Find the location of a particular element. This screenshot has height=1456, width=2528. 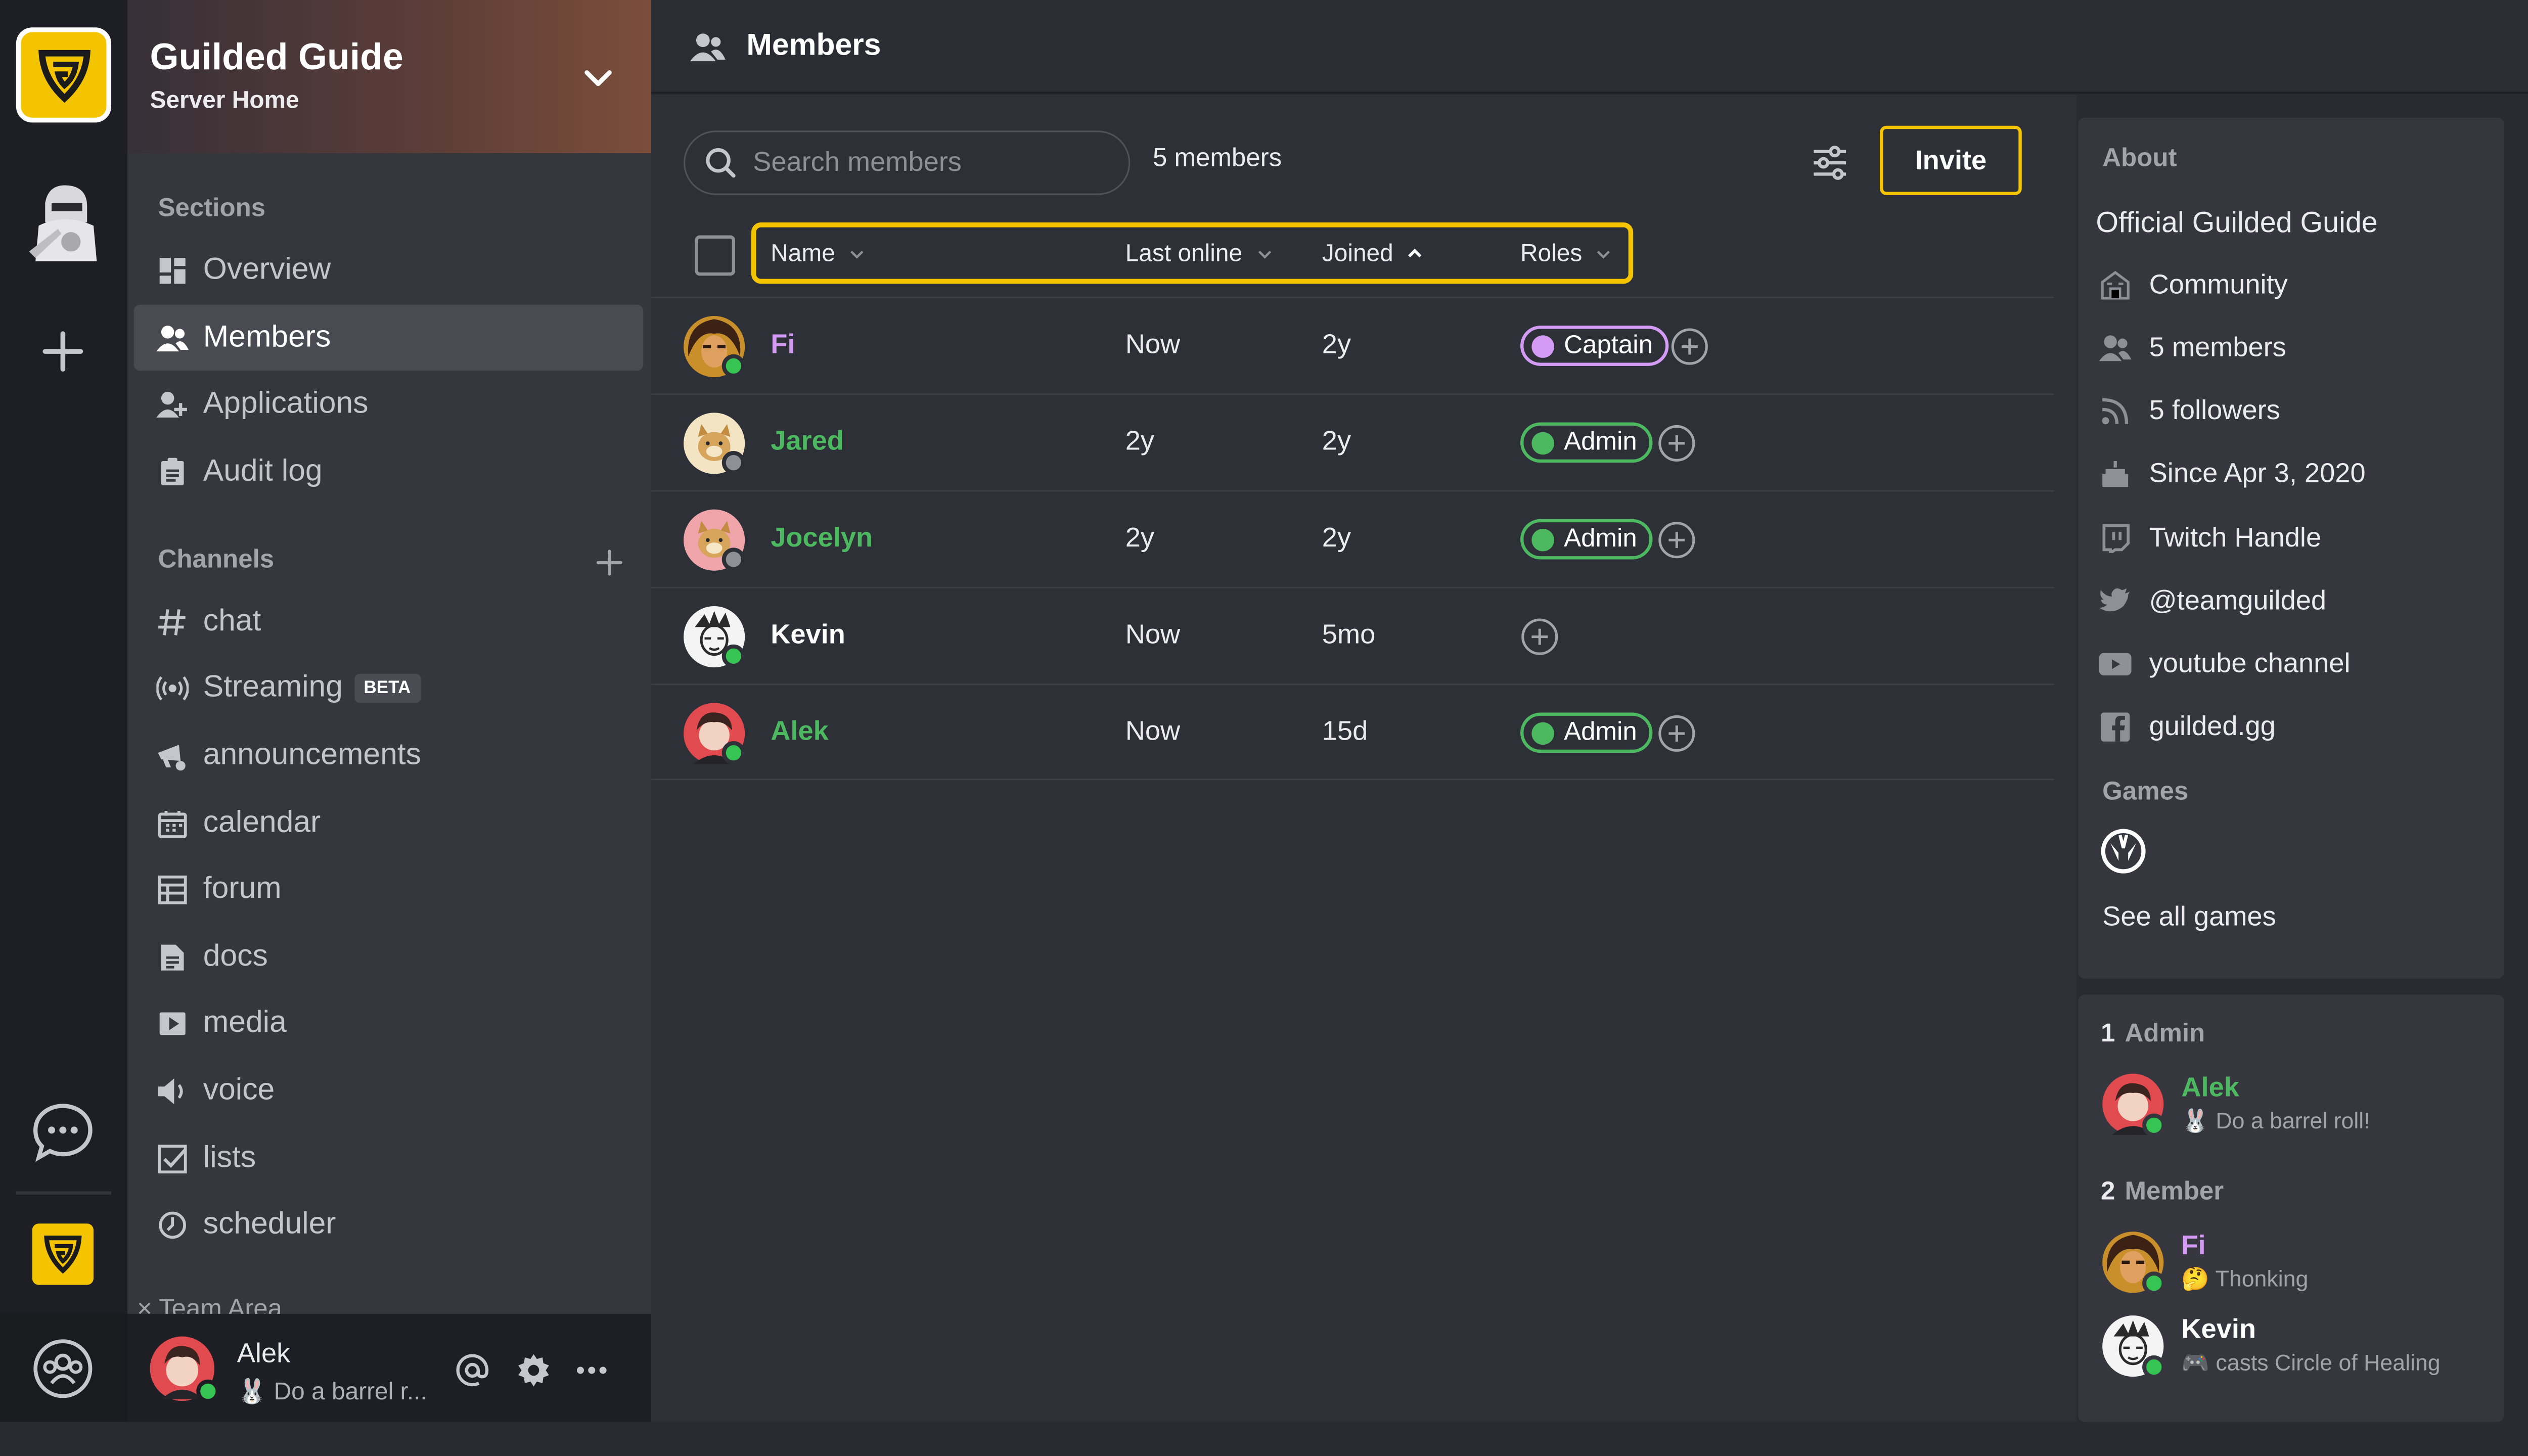

table-row: Kevin Now 5mo is located at coordinates (1353, 635).